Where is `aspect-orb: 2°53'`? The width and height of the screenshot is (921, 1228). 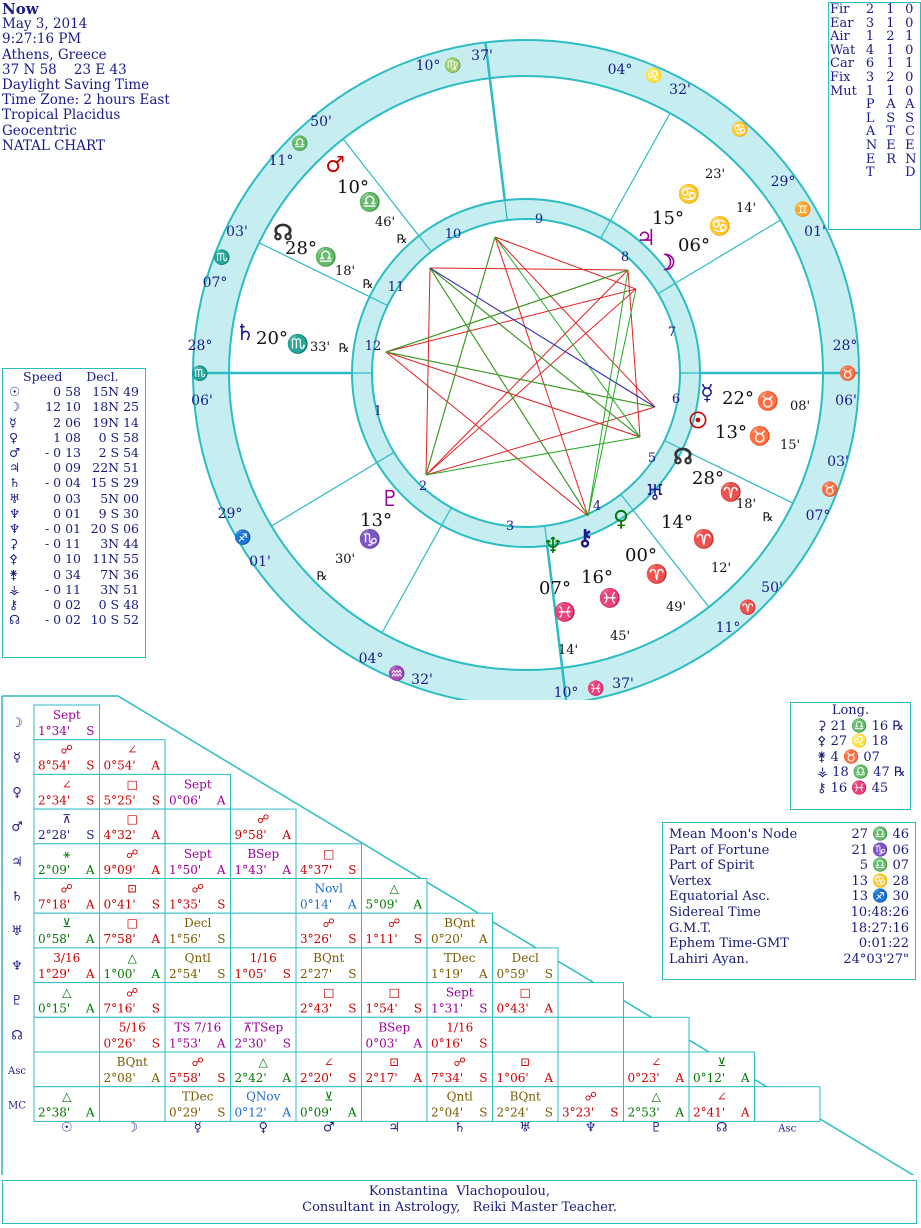
aspect-orb: 2°53' is located at coordinates (644, 1113).